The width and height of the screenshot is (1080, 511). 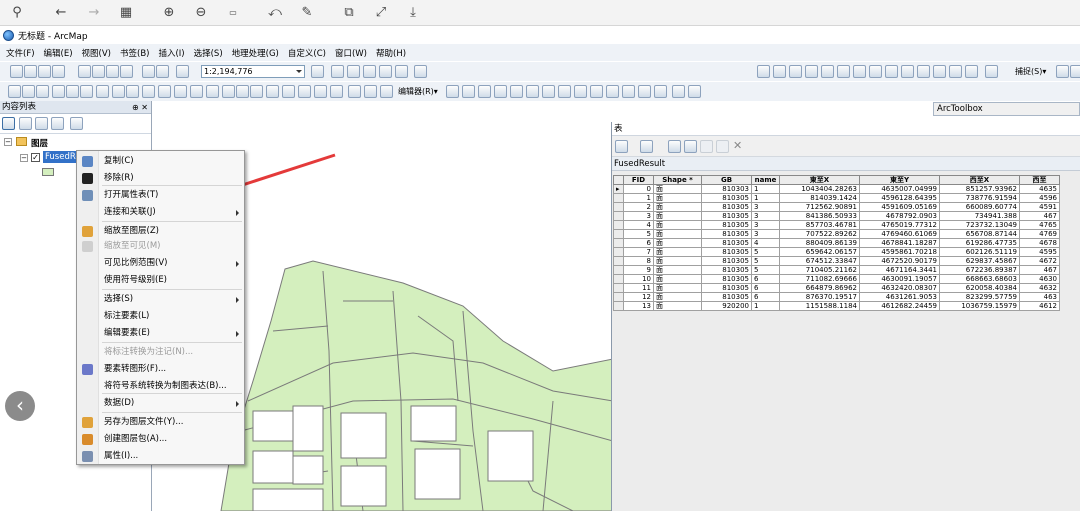 I want to click on download-icon: ⤓, so click(x=413, y=12).